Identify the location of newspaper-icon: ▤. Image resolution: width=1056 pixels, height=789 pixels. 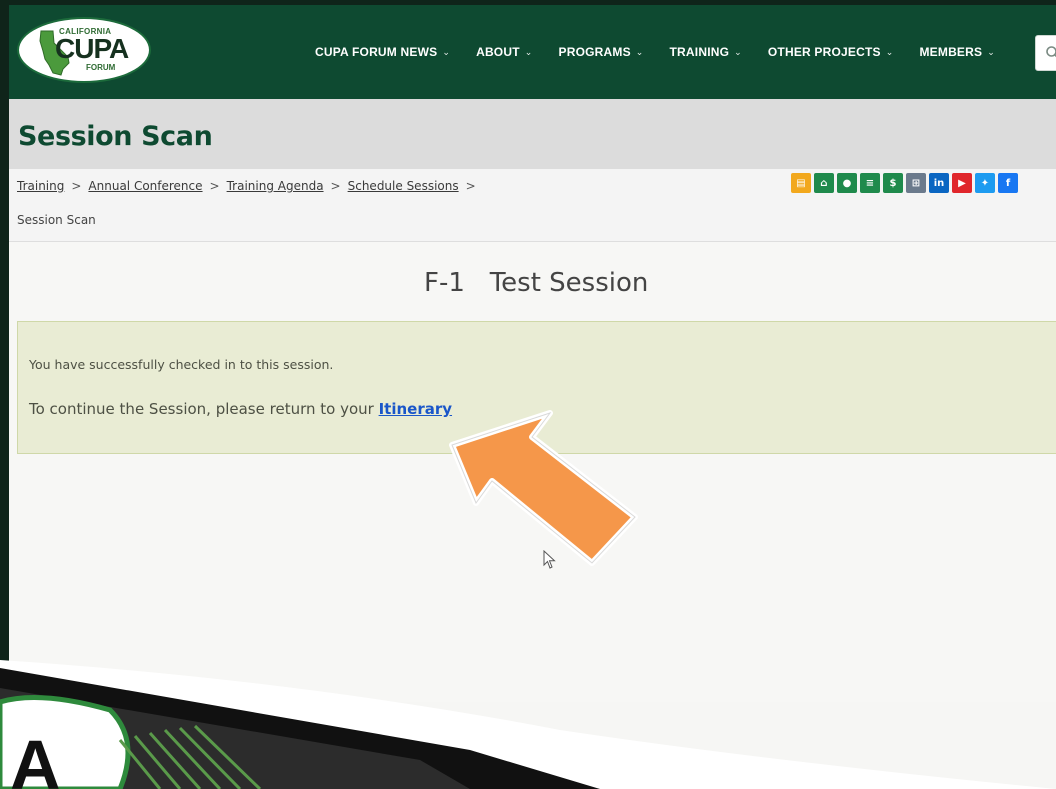
(801, 183).